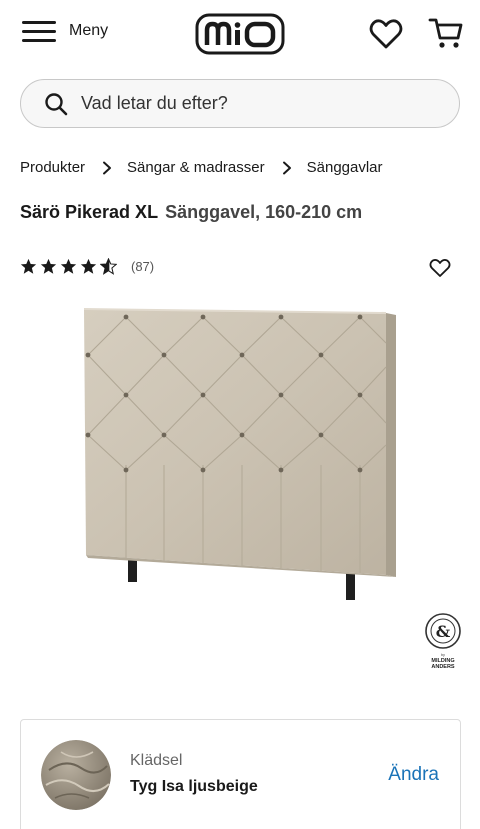  What do you see at coordinates (240, 774) in the screenshot?
I see `upholstery-option-card: Klädsel Tyg Isa ljusbeige Ändra` at bounding box center [240, 774].